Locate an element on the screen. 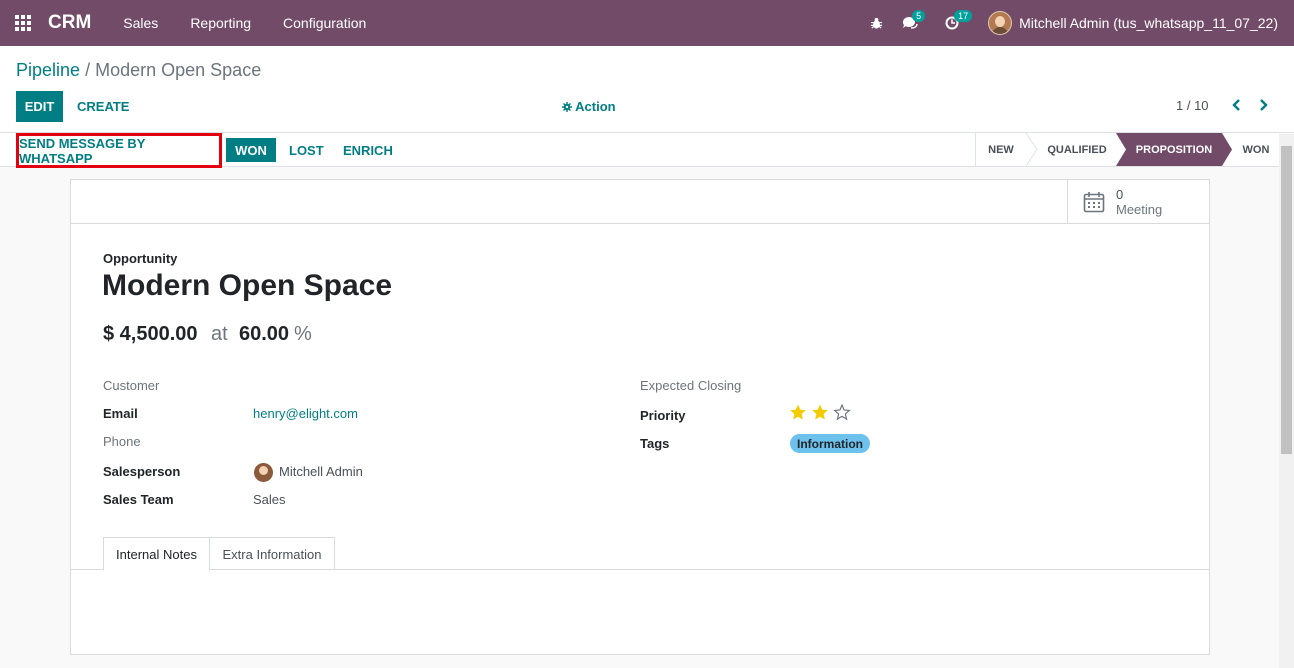 The image size is (1294, 668). stage-proposition: PROPOSITION is located at coordinates (1174, 149).